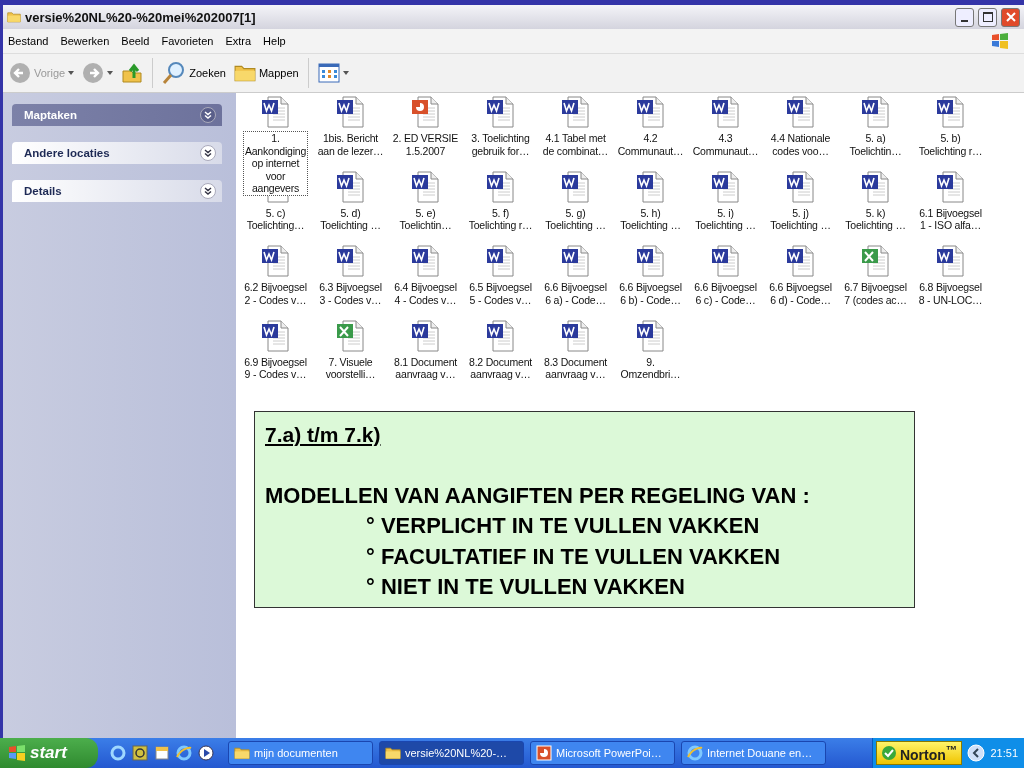 Image resolution: width=1024 pixels, height=768 pixels. What do you see at coordinates (174, 73) in the screenshot?
I see `search-icon` at bounding box center [174, 73].